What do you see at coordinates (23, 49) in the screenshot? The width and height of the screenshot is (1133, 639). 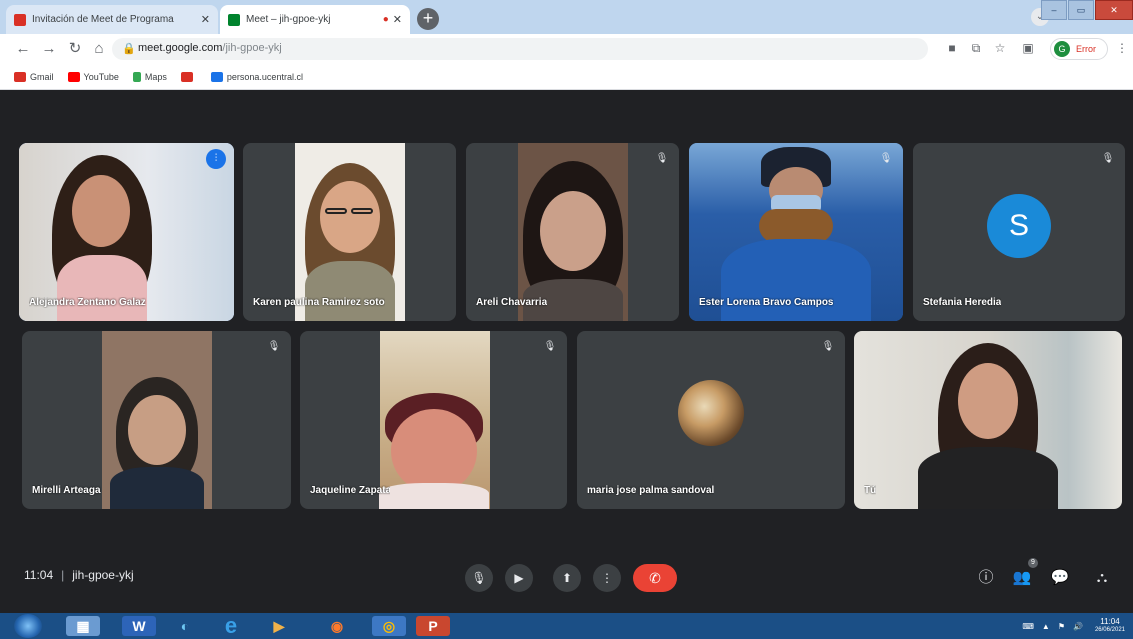 I see `back-arrow-icon: ←` at bounding box center [23, 49].